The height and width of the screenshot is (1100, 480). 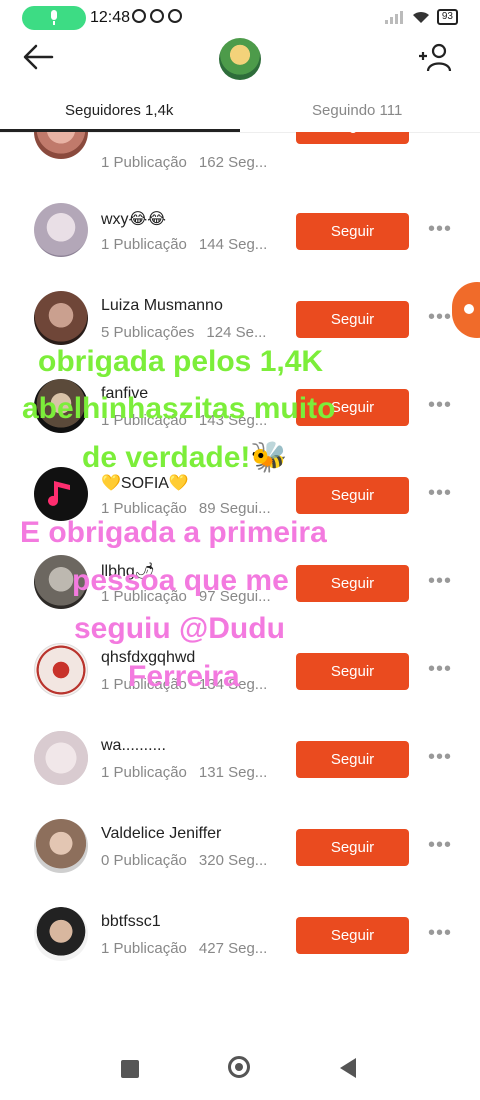 What do you see at coordinates (181, 361) in the screenshot?
I see `caption-line: obrigada pelos 1,4K` at bounding box center [181, 361].